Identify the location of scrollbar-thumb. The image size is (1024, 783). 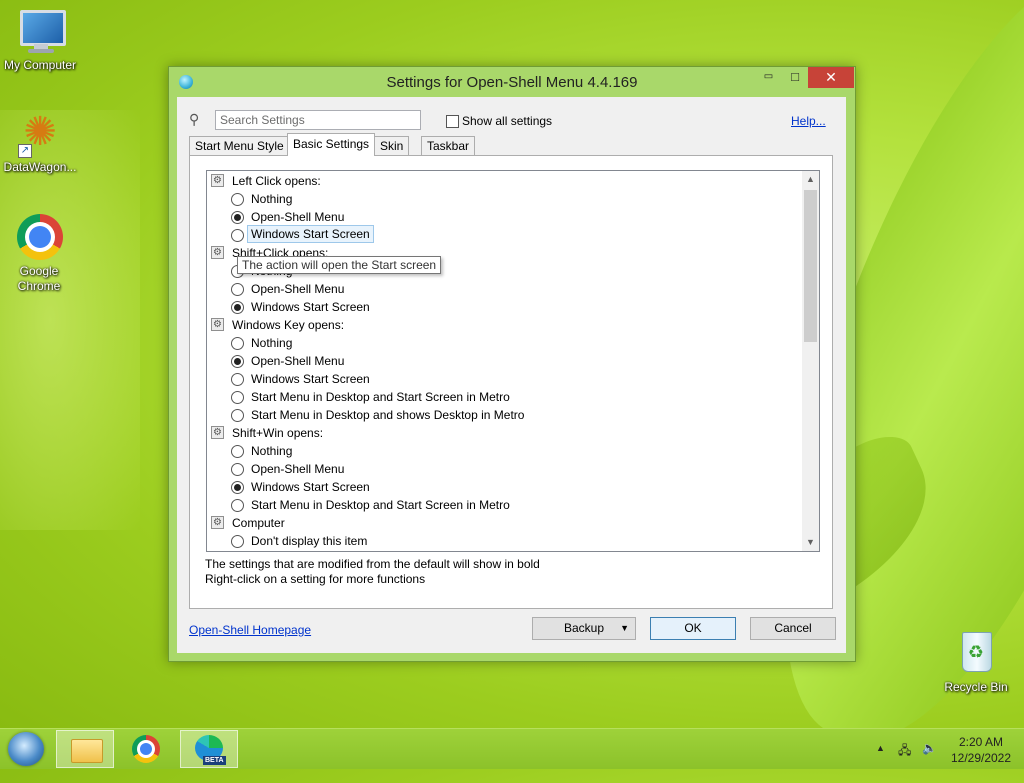
(810, 266).